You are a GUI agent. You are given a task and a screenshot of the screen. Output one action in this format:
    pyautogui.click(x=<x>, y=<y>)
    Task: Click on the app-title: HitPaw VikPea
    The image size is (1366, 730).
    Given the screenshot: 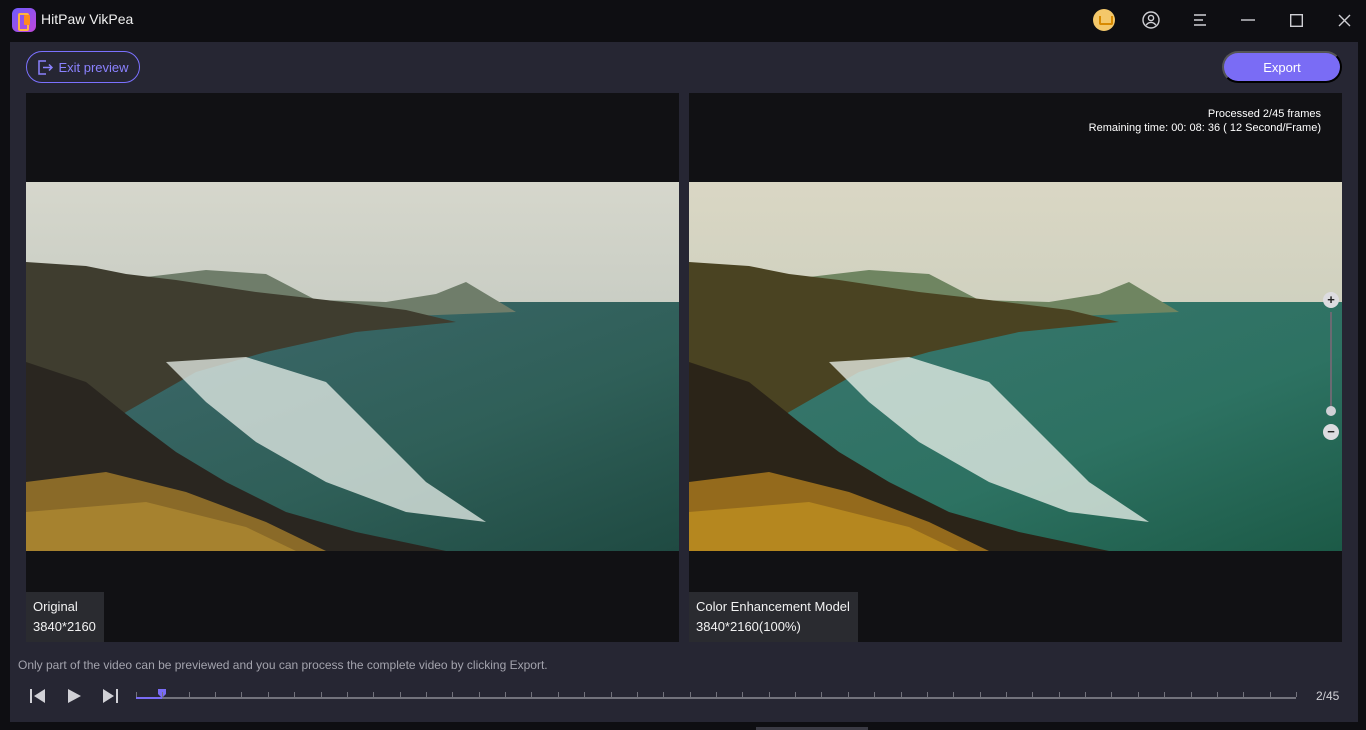 What is the action you would take?
    pyautogui.click(x=87, y=19)
    